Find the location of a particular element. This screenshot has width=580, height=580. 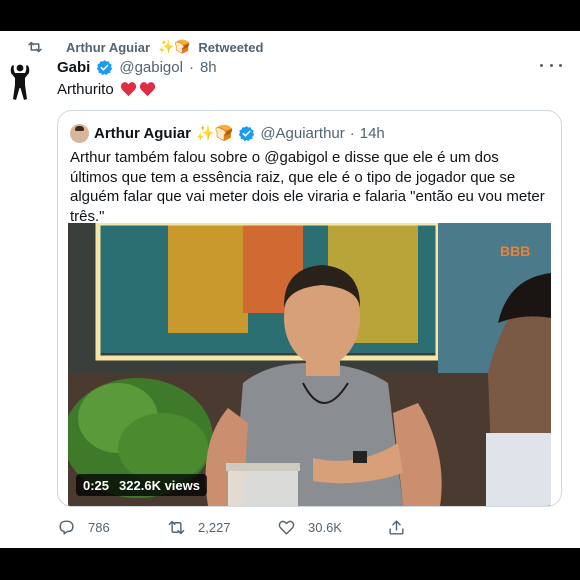

tweet-body: Arthurito is located at coordinates (106, 89).